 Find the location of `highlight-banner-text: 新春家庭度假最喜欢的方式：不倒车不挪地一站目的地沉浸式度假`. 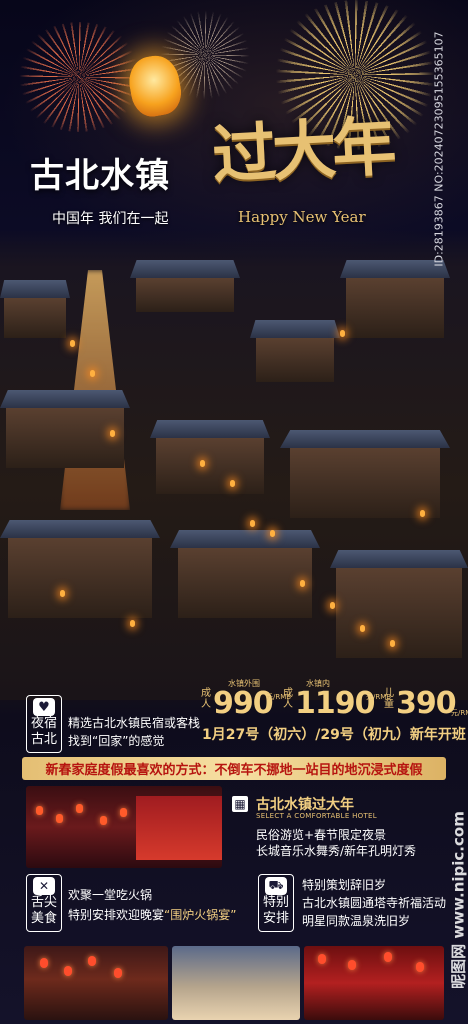

highlight-banner-text: 新春家庭度假最喜欢的方式：不倒车不挪地一站目的地沉浸式度假 is located at coordinates (234, 770).